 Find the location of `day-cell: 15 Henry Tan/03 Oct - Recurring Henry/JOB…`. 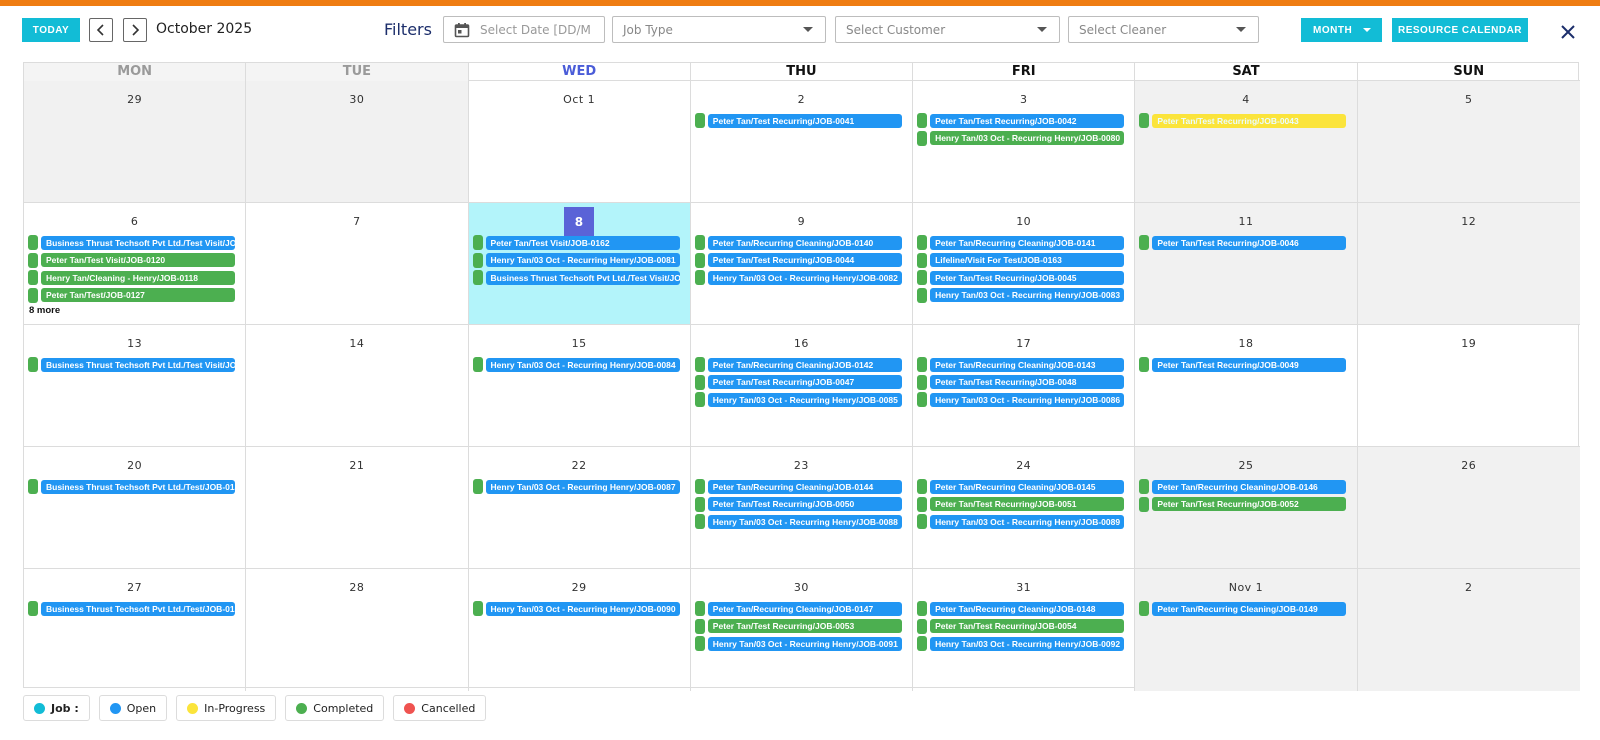

day-cell: 15 Henry Tan/03 Oct - Recurring Henry/JOB… is located at coordinates (580, 385).